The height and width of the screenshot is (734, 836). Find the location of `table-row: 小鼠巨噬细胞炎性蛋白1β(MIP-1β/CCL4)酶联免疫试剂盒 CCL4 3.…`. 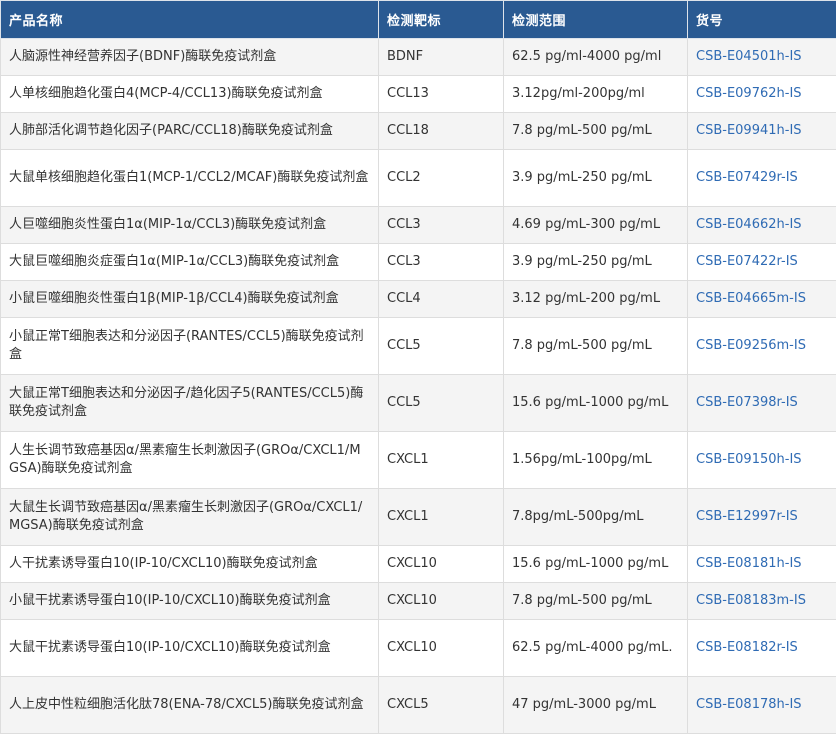

table-row: 小鼠巨噬细胞炎性蛋白1β(MIP-1β/CCL4)酶联免疫试剂盒 CCL4 3.… is located at coordinates (418, 299).